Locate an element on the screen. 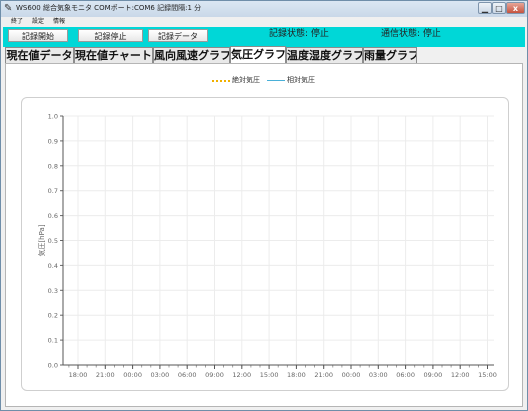  start-recording-button: 記録開始 is located at coordinates (38, 35).